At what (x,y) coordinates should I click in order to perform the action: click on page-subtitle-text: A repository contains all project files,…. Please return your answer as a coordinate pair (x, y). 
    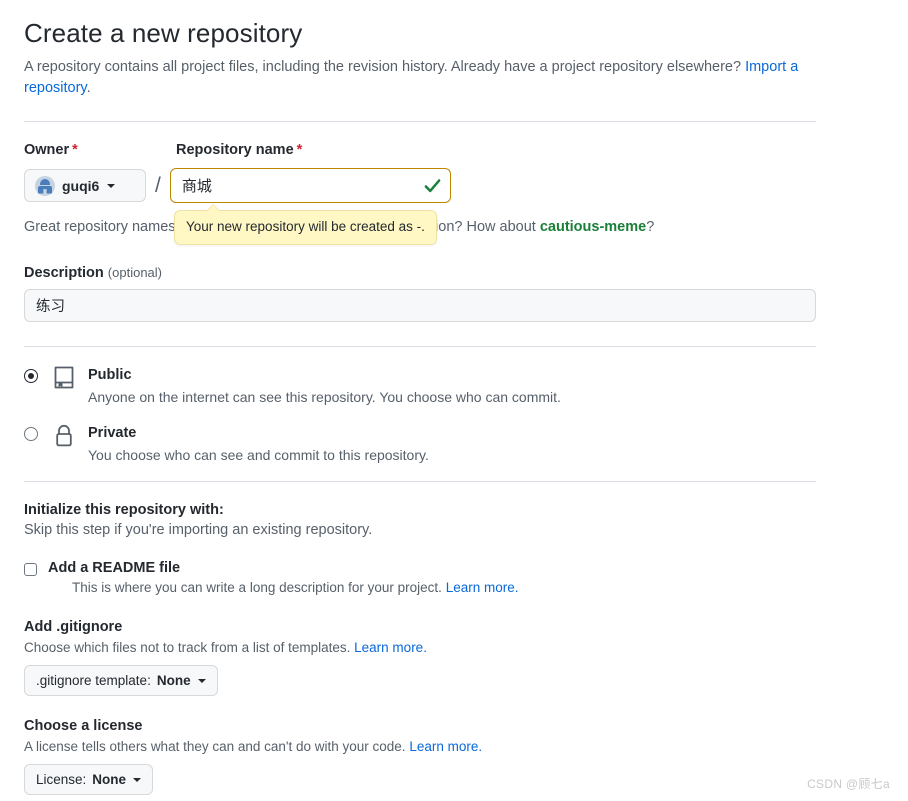
    Looking at the image, I should click on (383, 67).